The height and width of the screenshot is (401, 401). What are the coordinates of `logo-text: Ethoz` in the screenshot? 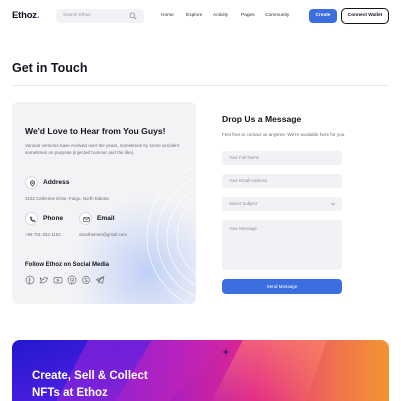 It's located at (24, 15).